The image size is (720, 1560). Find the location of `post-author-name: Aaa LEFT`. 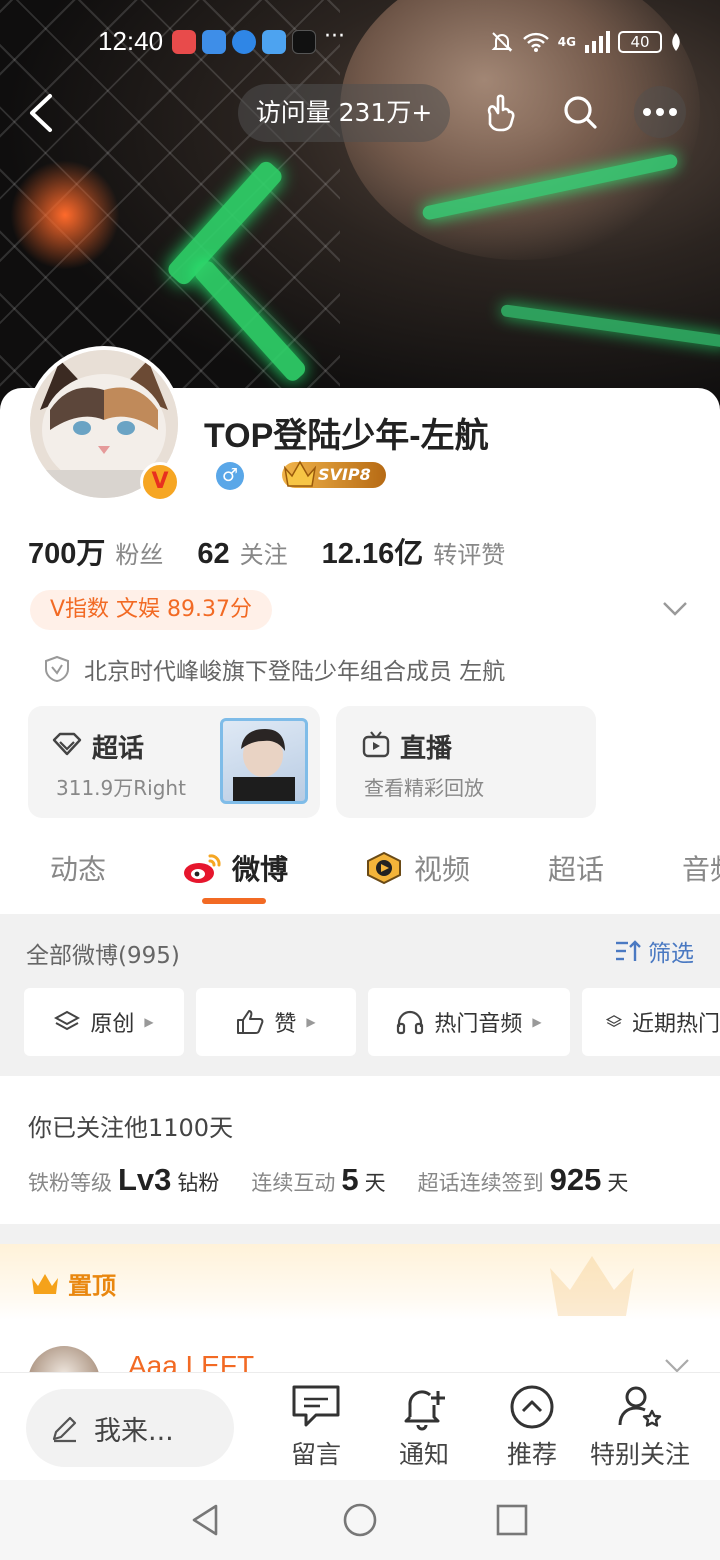

post-author-name: Aaa LEFT is located at coordinates (191, 1361).